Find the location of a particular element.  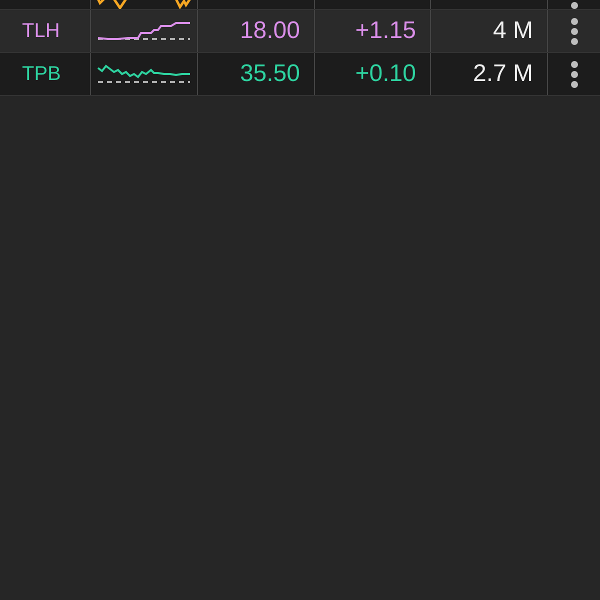

ticker-label: TPB is located at coordinates (41, 74).